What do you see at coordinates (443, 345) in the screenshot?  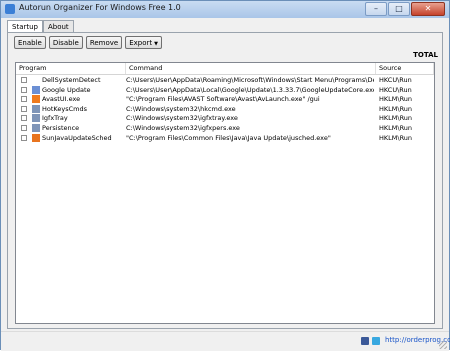 I see `resize-grip-icon` at bounding box center [443, 345].